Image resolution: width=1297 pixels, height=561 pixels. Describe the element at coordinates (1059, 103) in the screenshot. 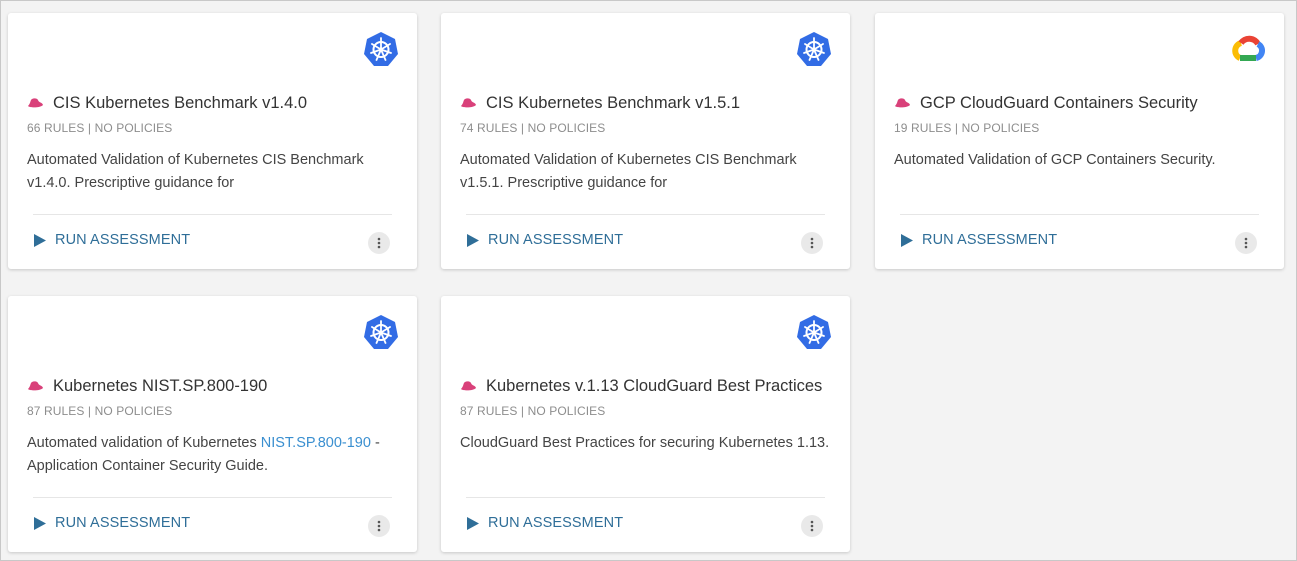

I see `card-title: GCP CloudGuard Containers Security` at that location.